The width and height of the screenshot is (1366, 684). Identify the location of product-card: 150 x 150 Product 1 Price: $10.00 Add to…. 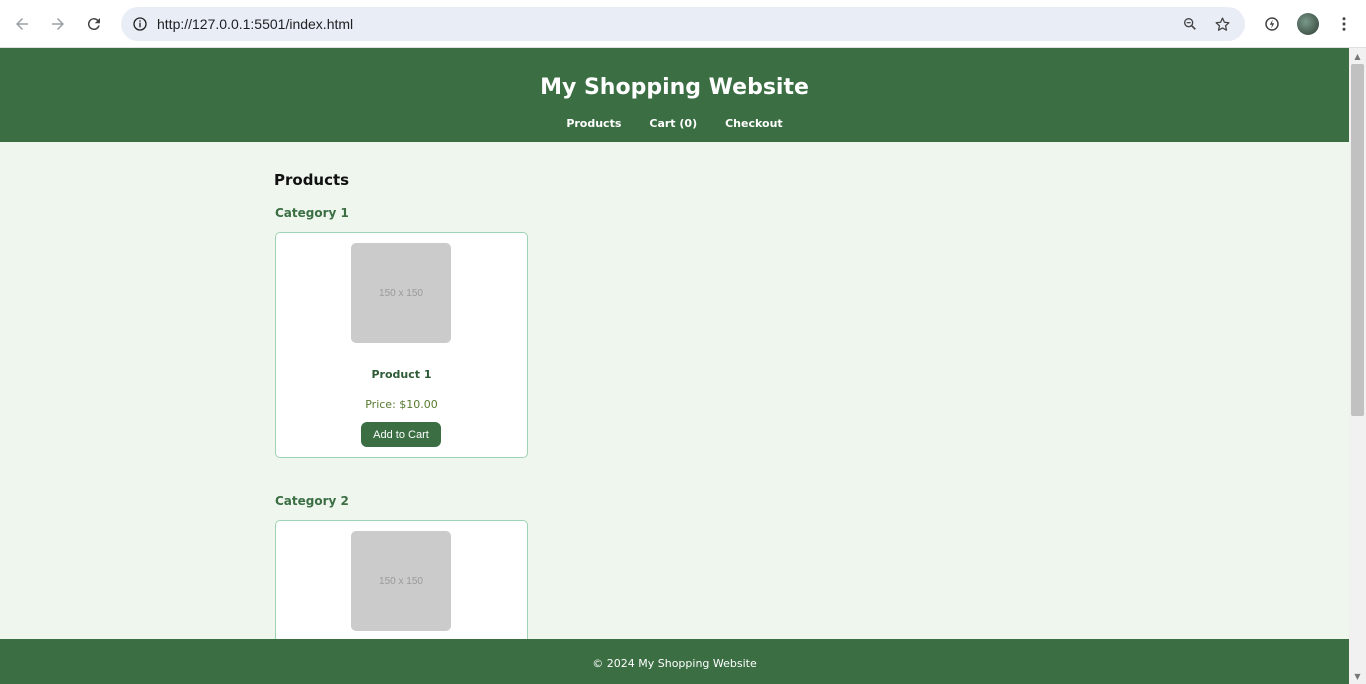
(401, 345).